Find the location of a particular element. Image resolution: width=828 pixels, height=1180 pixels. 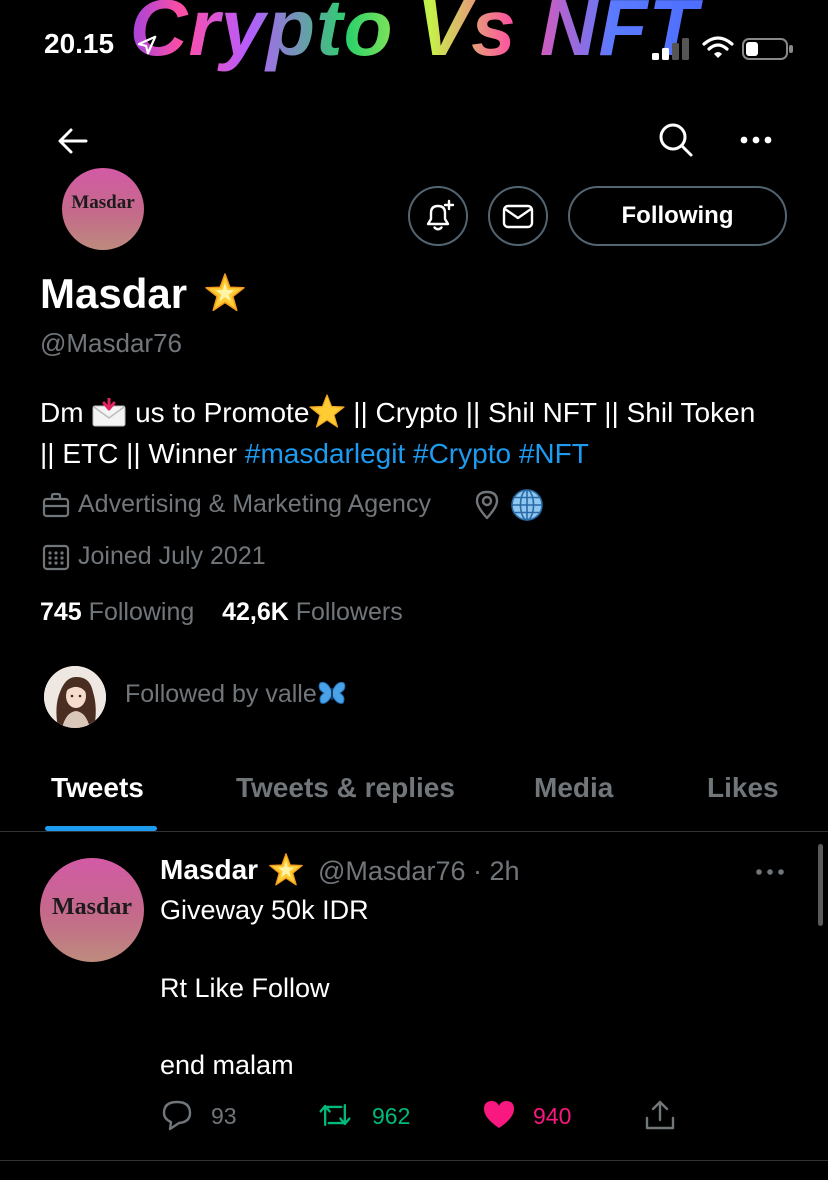

back-arrow-icon is located at coordinates (73, 141).